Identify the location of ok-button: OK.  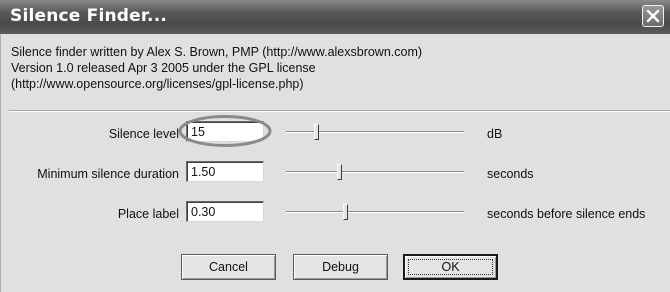
(450, 267).